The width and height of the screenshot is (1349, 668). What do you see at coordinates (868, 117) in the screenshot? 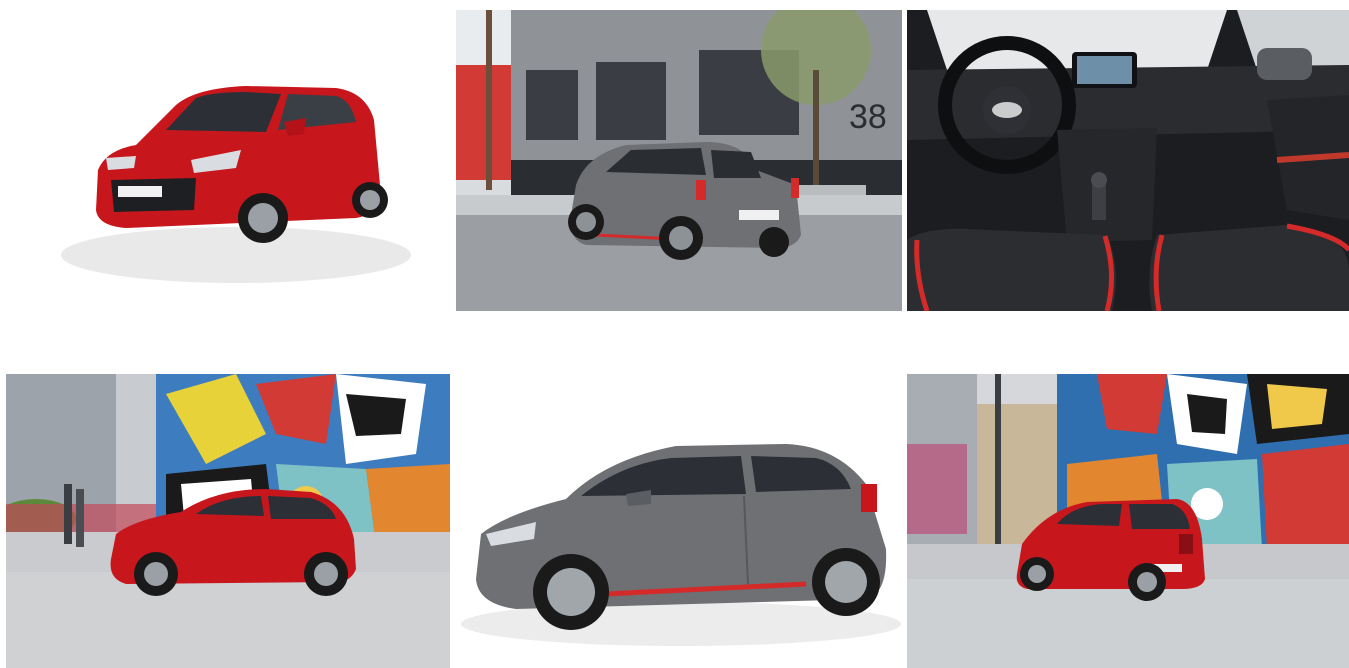
I see `building-number-text: 38` at bounding box center [868, 117].